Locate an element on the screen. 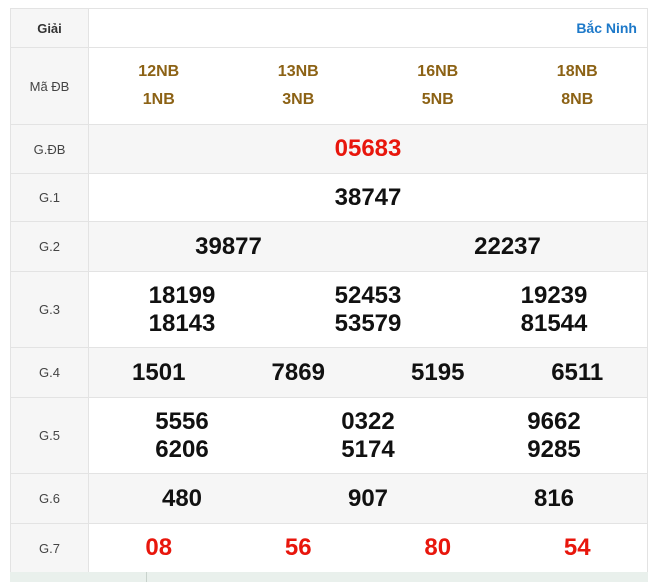 Image resolution: width=657 pixels, height=582 pixels. prize-values-grid: 1501 7869 5195 6511 is located at coordinates (368, 373).